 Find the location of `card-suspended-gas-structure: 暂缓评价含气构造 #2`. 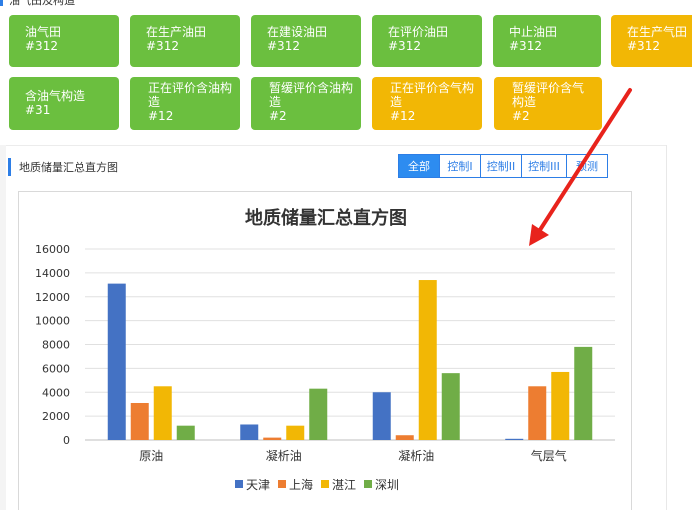

card-suspended-gas-structure: 暂缓评价含气构造 #2 is located at coordinates (548, 103).